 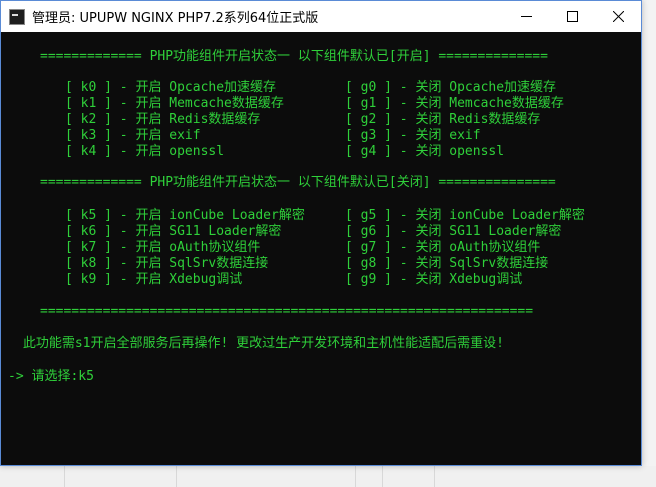 I want to click on option-g3: [ g3 ] - 关闭 exif, so click(x=413, y=135).